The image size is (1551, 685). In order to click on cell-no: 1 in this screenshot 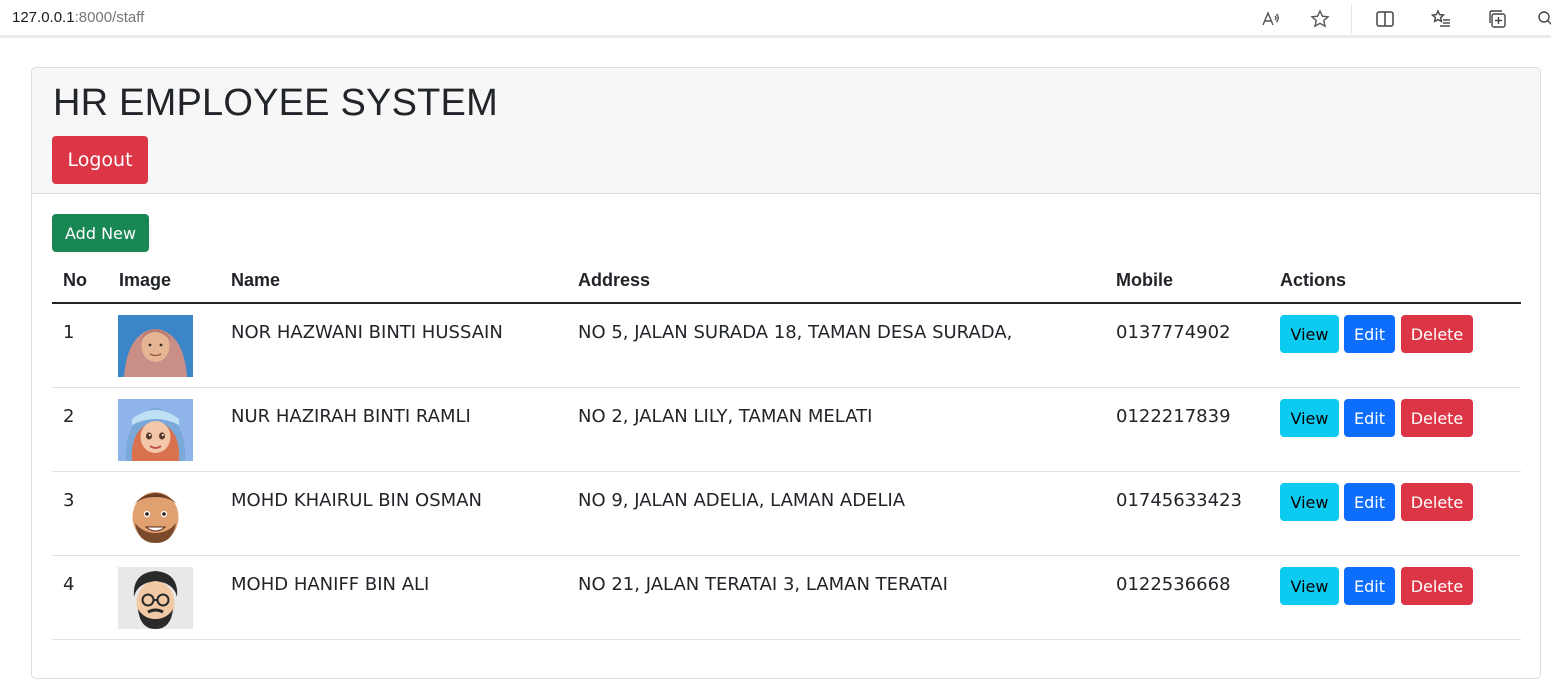, I will do `click(69, 332)`.